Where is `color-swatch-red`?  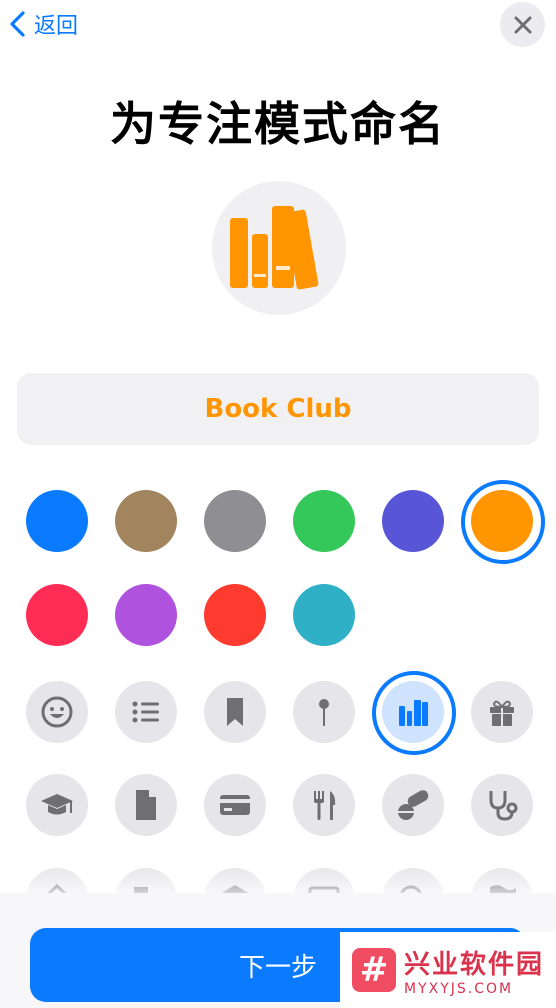
color-swatch-red is located at coordinates (235, 615).